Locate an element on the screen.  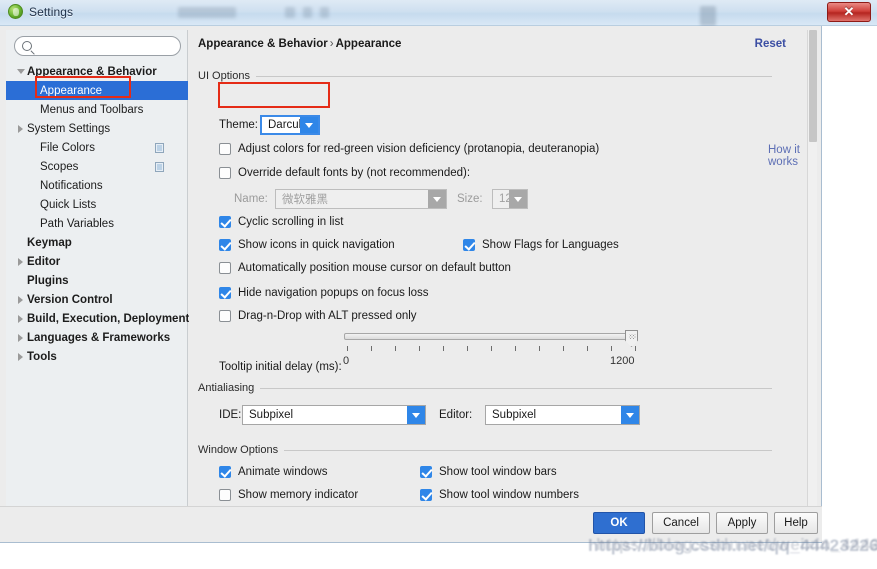
checkbox-show-memory-indicator: Show memory indicator is located at coordinates (288, 495).